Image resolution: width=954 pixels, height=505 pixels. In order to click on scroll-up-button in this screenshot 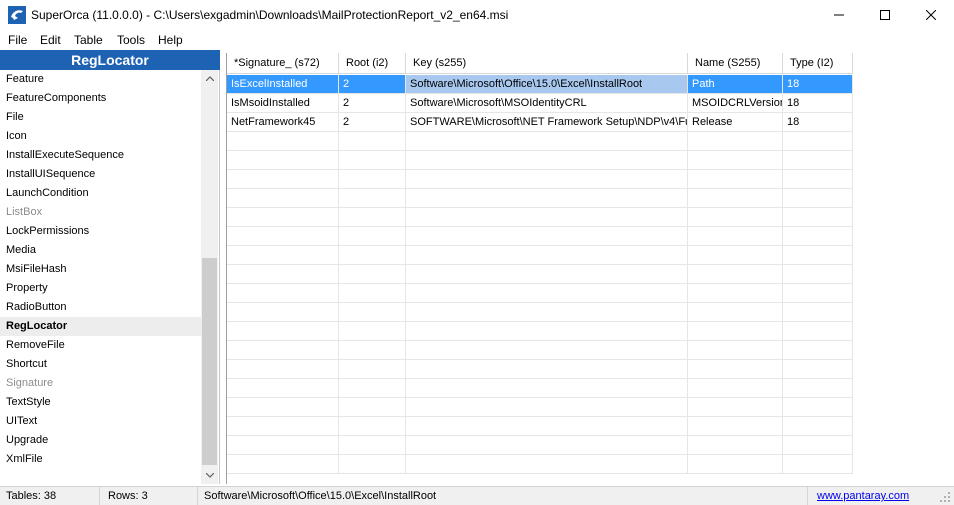, I will do `click(209, 78)`.